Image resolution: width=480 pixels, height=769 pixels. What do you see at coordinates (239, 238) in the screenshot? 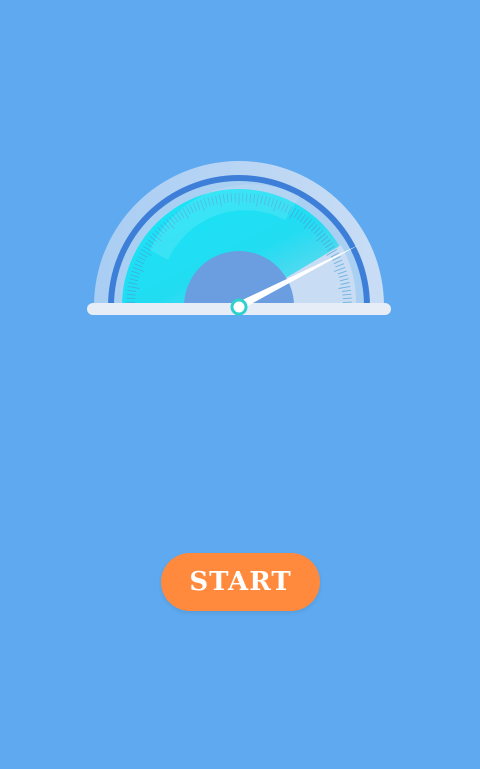
I see `speed-gauge-graphic` at bounding box center [239, 238].